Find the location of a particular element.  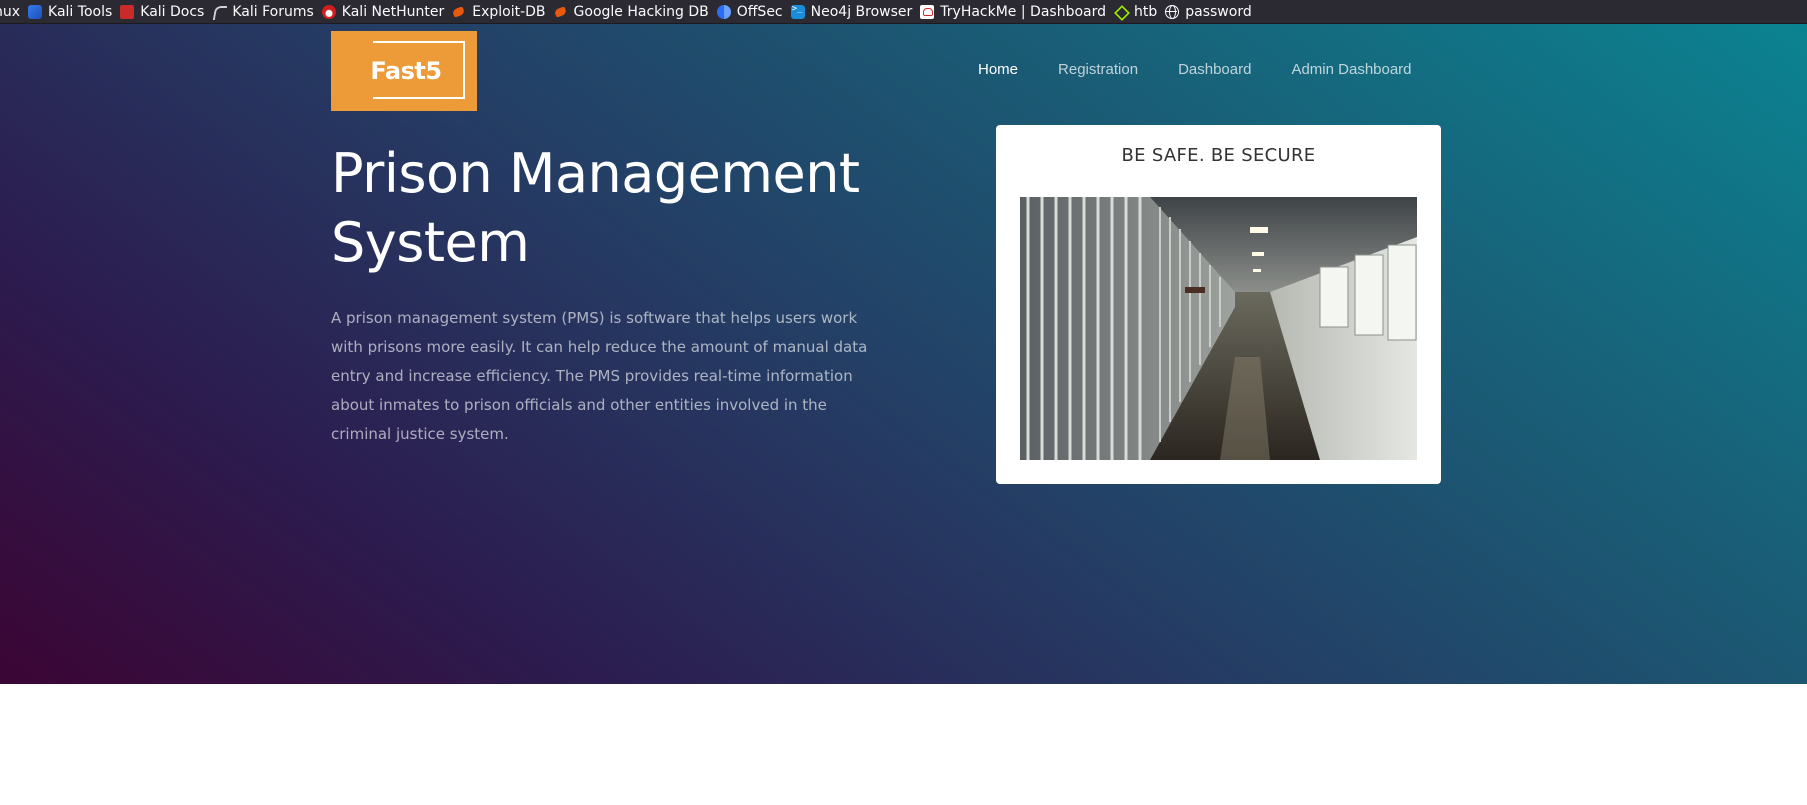

bookmark-kali-tools: Kali Tools is located at coordinates (74, 11).